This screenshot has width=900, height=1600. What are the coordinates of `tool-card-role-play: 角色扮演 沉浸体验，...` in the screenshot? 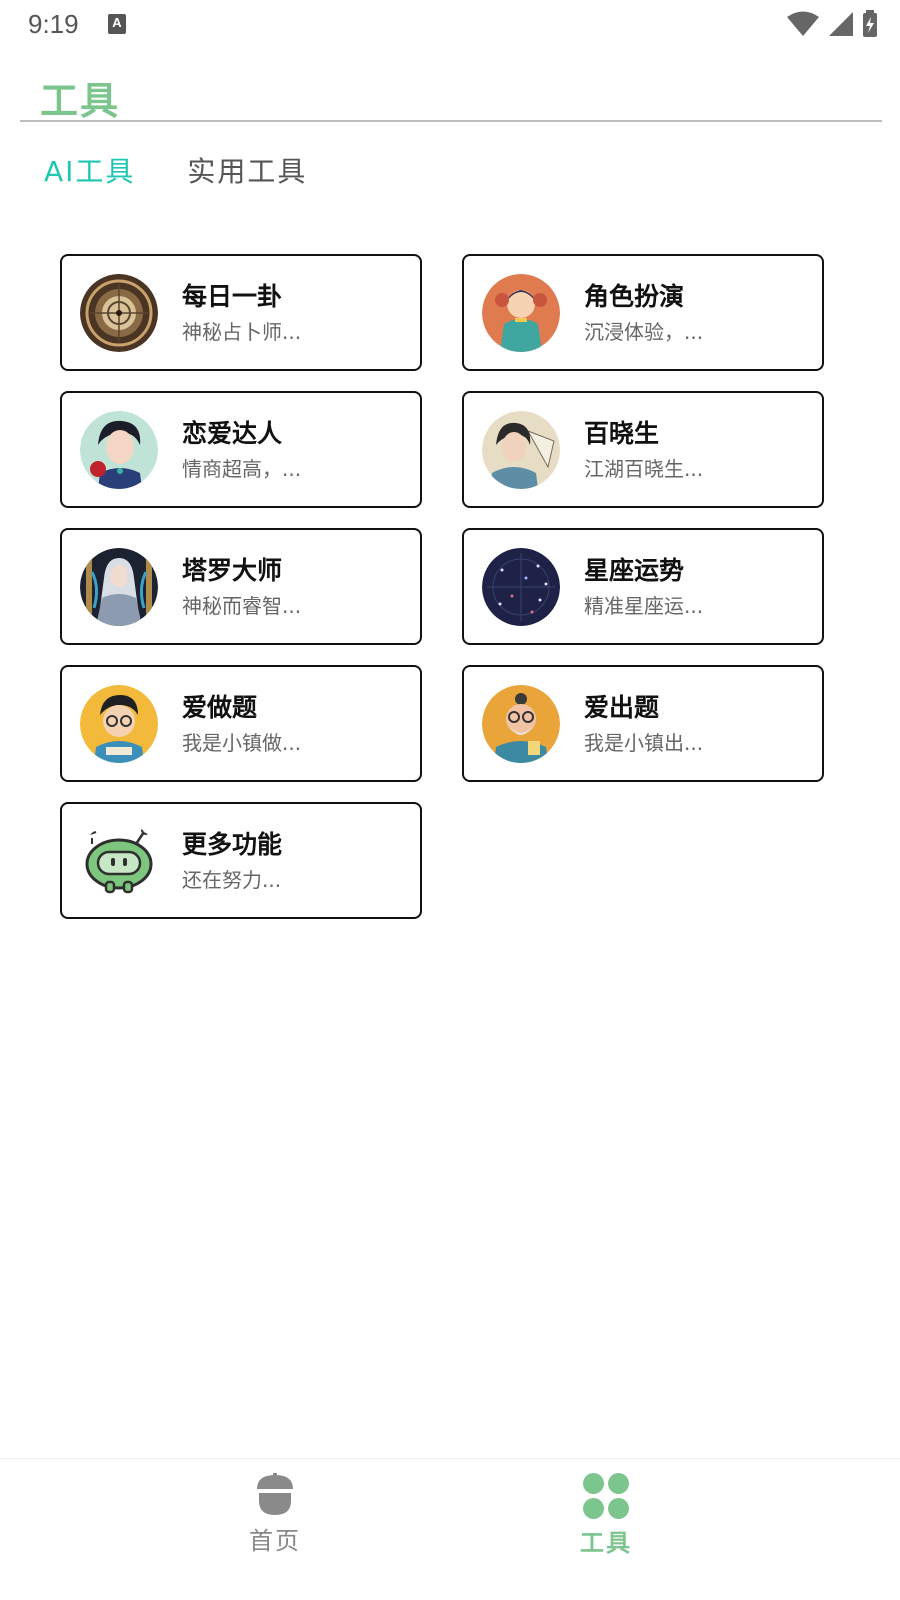 It's located at (643, 312).